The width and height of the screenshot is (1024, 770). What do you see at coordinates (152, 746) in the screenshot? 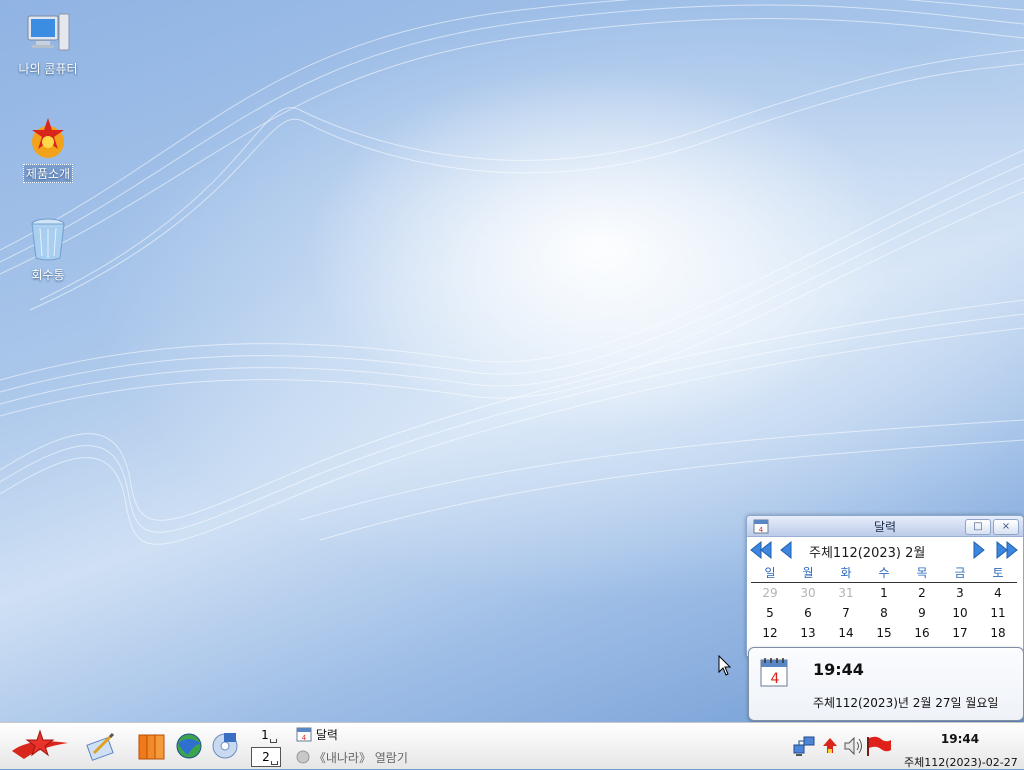
I see `file-manager-icon` at bounding box center [152, 746].